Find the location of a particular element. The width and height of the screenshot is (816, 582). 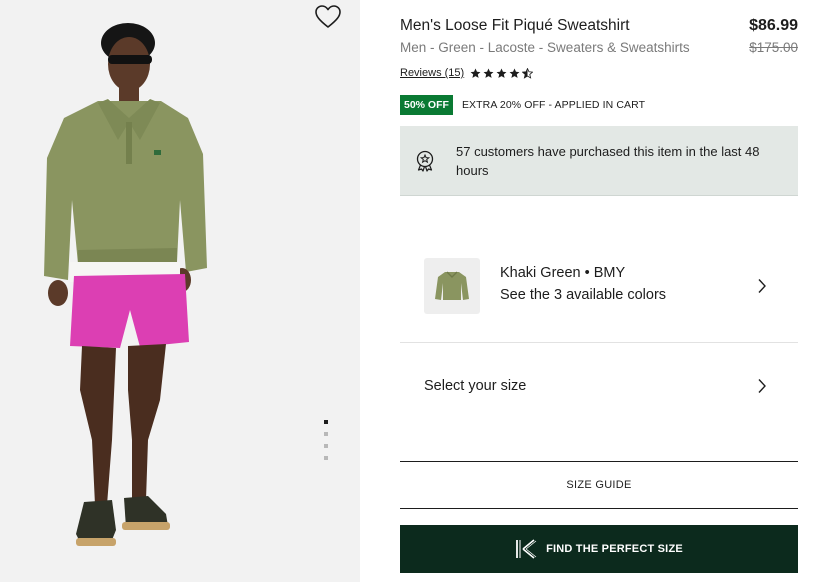

size-guide-button: SIZE GUIDE is located at coordinates (599, 485).